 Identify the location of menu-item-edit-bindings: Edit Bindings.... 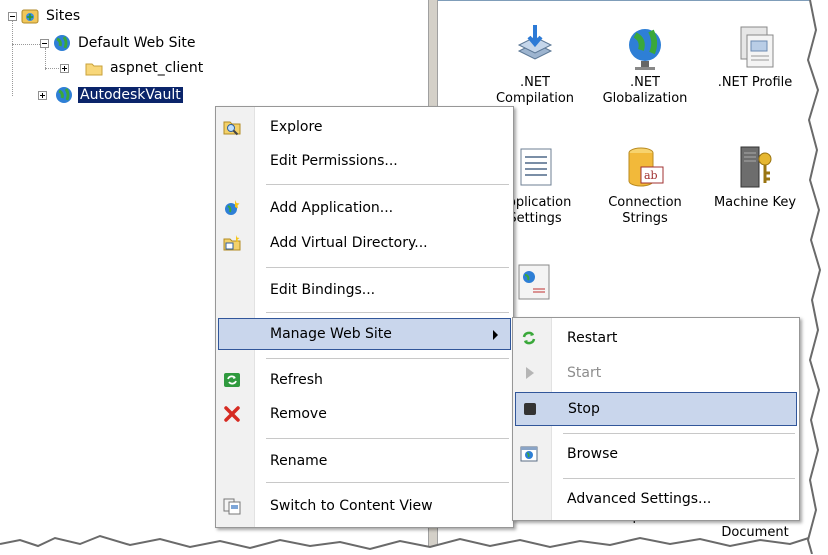
(364, 290).